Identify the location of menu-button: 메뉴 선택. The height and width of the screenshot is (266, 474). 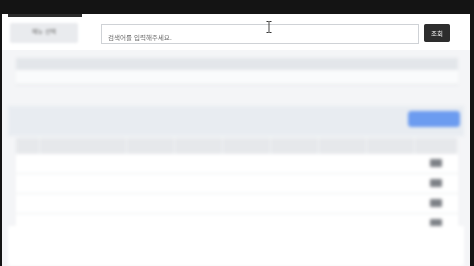
(44, 33).